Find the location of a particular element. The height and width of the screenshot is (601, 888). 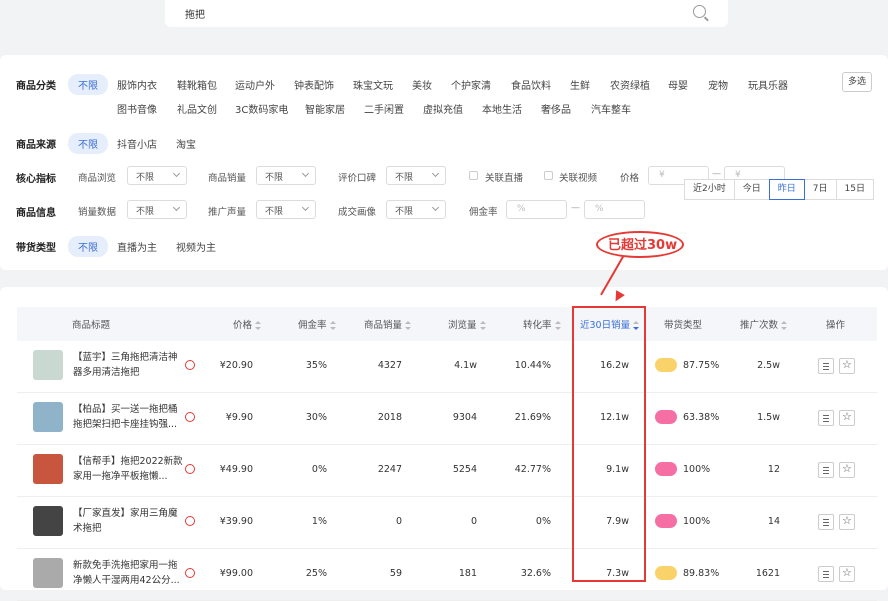

column-header: 价格 is located at coordinates (247, 324).